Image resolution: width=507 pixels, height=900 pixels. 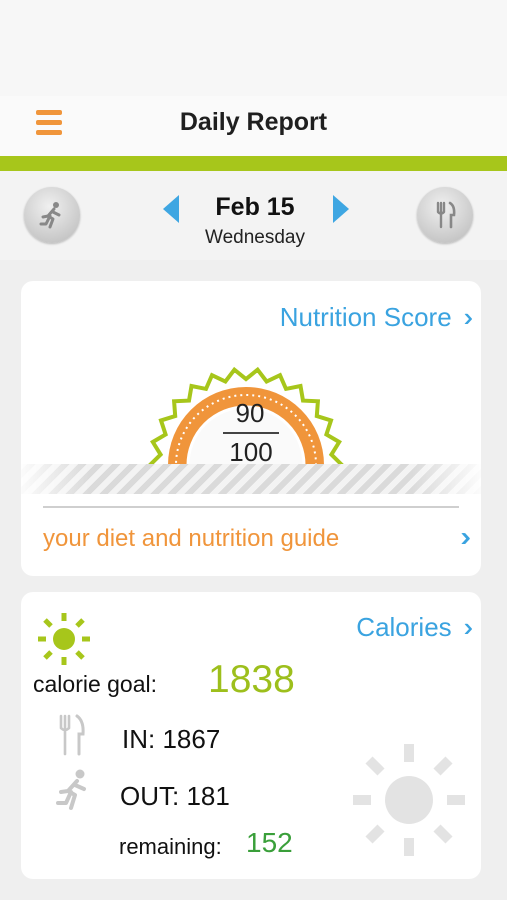 I want to click on calorie-goal-label: calorie goal:, so click(x=95, y=684).